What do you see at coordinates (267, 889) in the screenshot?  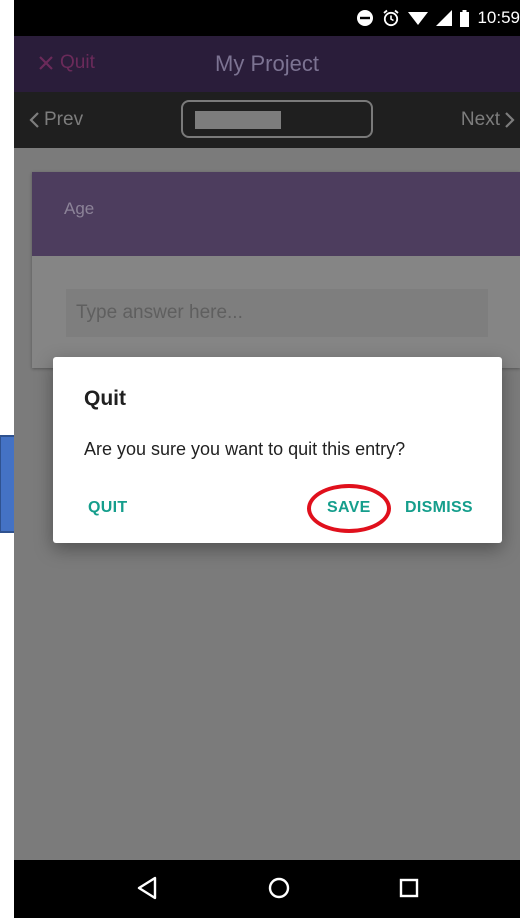 I see `system-navigation-bar` at bounding box center [267, 889].